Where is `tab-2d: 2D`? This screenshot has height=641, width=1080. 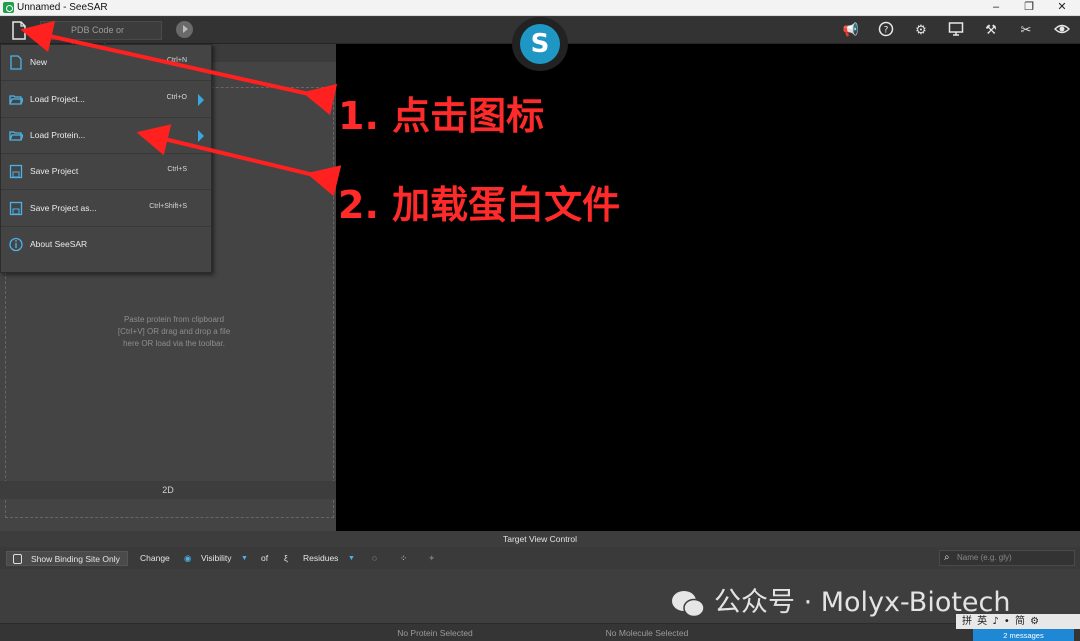 tab-2d: 2D is located at coordinates (168, 490).